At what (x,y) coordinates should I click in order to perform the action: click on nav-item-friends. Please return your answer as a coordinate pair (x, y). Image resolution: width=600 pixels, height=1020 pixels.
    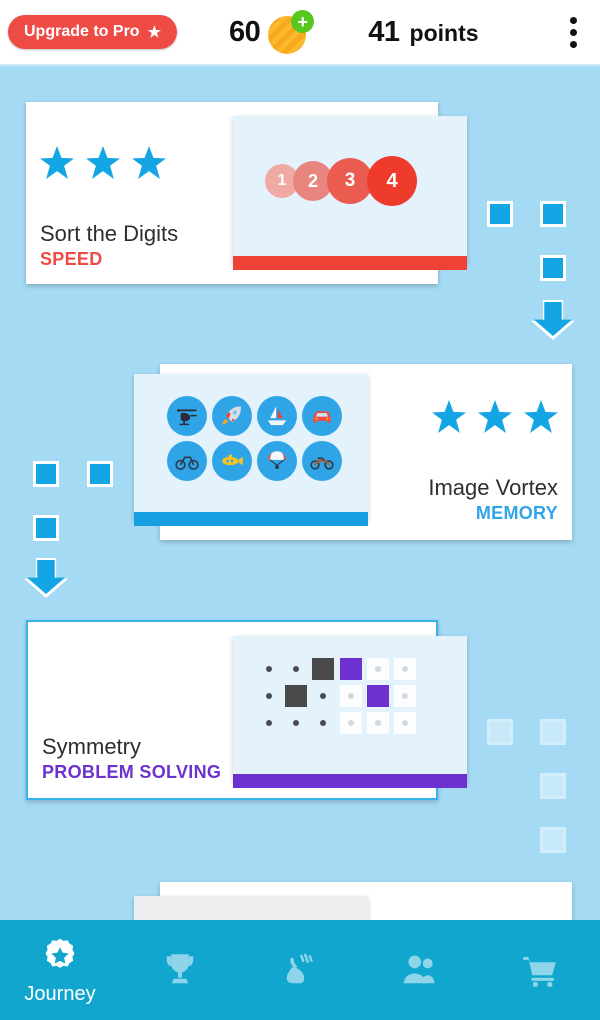
    Looking at the image, I should click on (420, 970).